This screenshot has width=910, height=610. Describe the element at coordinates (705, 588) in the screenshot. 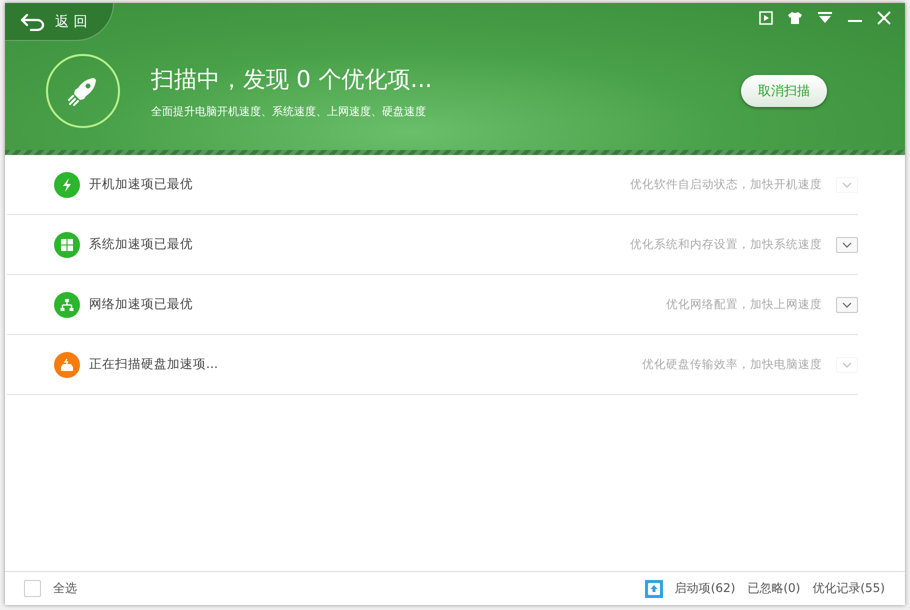

I see `footer-link: 启动项(62)` at that location.